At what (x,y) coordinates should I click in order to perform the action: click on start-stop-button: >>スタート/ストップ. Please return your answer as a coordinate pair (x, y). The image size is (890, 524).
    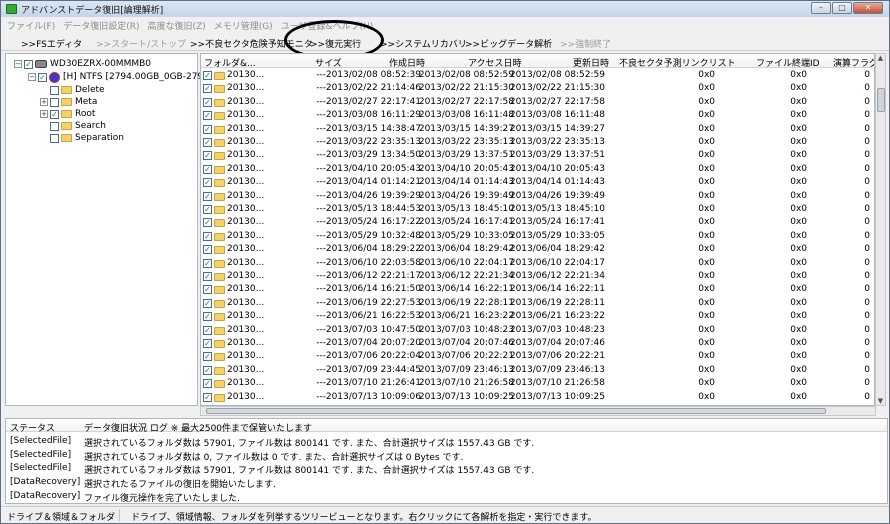
    Looking at the image, I should click on (141, 43).